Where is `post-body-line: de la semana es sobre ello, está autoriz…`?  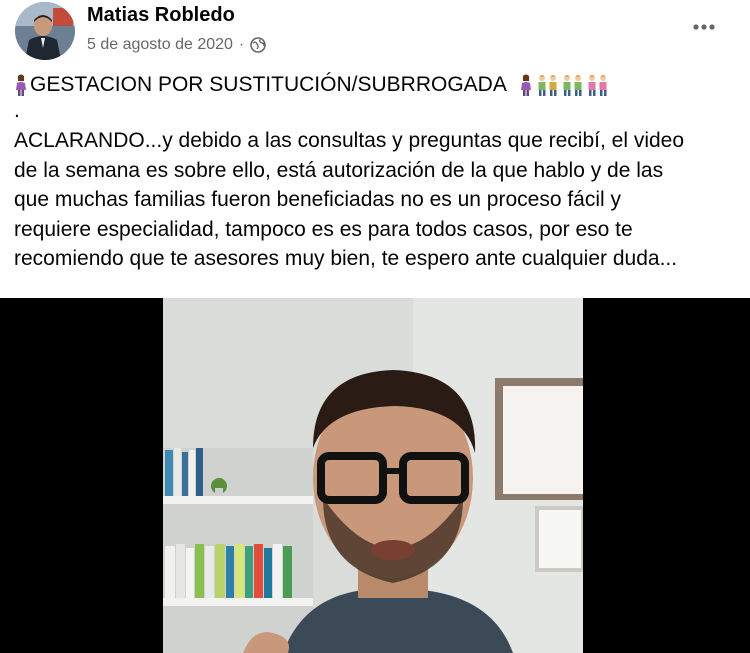 post-body-line: de la semana es sobre ello, está autoriz… is located at coordinates (339, 170).